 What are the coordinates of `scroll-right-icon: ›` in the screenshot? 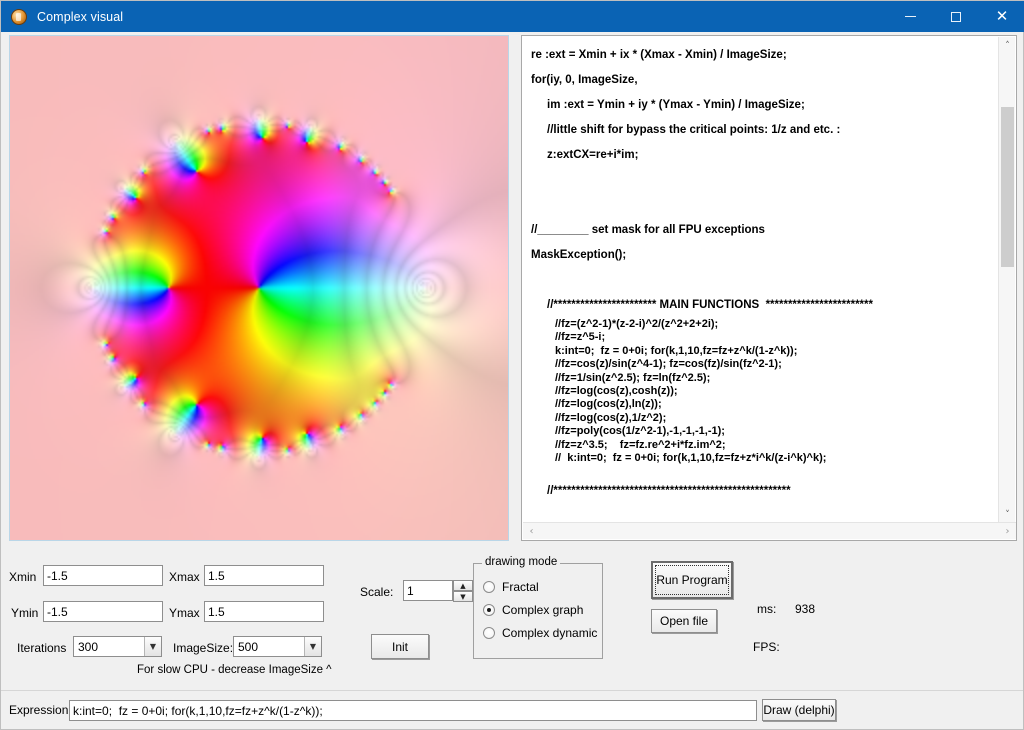 It's located at (1007, 531).